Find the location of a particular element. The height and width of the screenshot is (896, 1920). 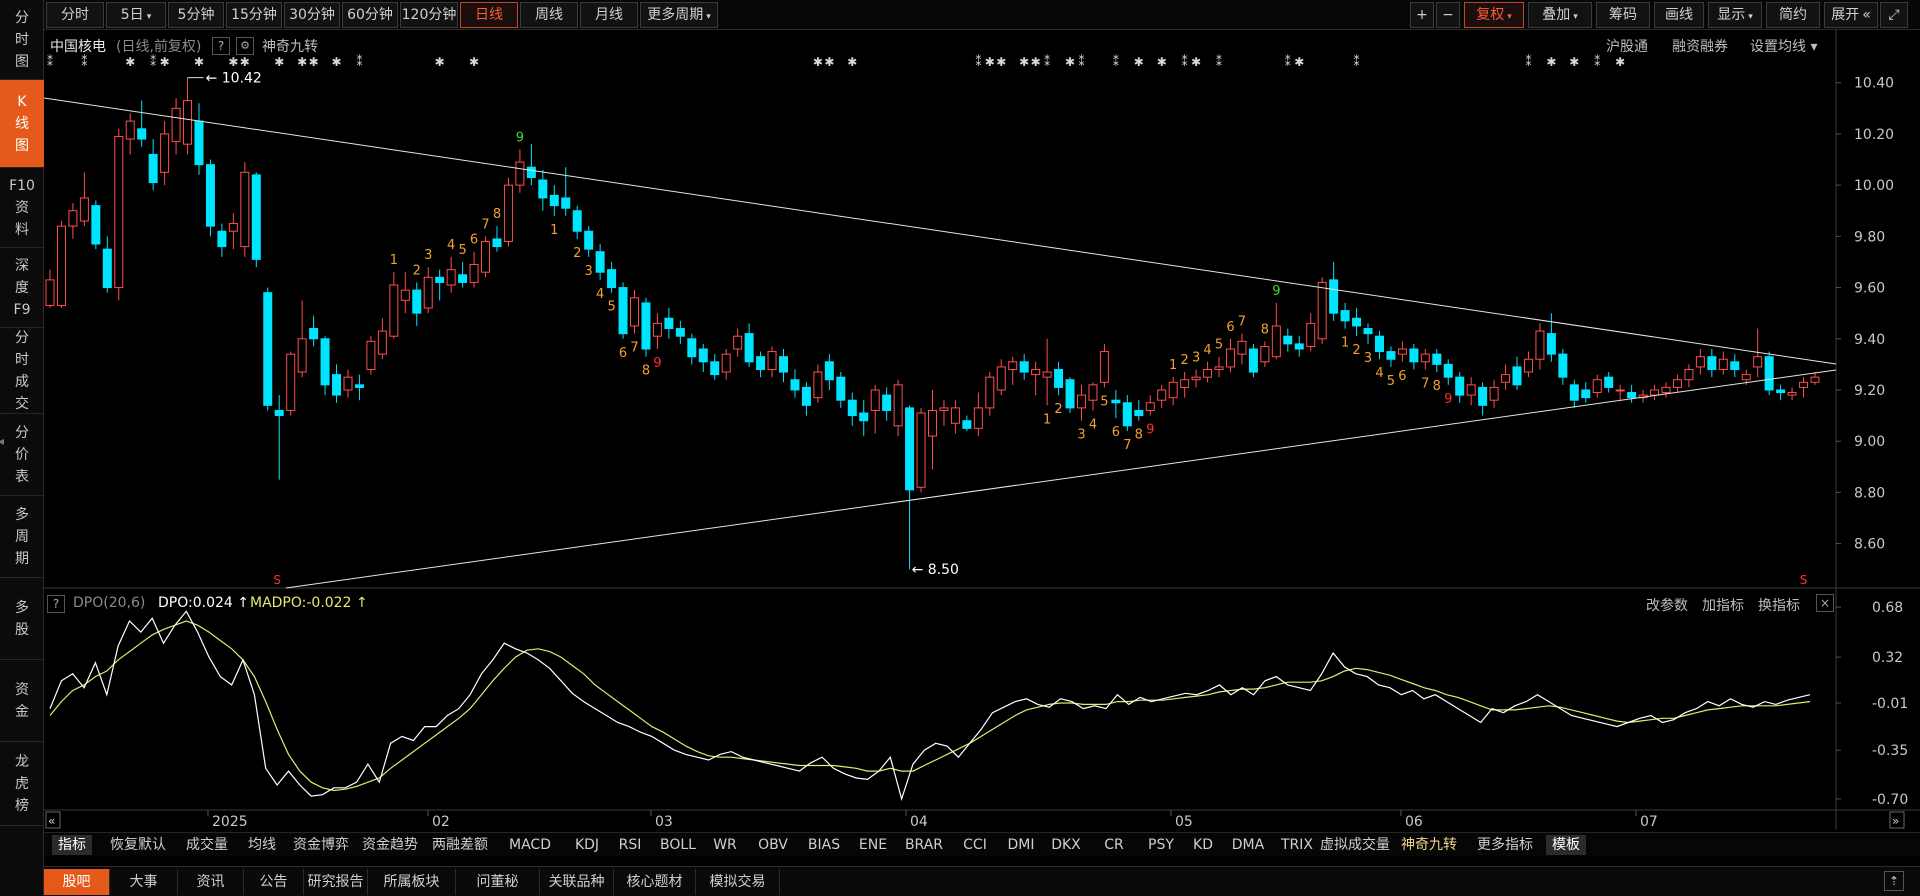

indicator-tab-23: TRIX is located at coordinates (1297, 845).